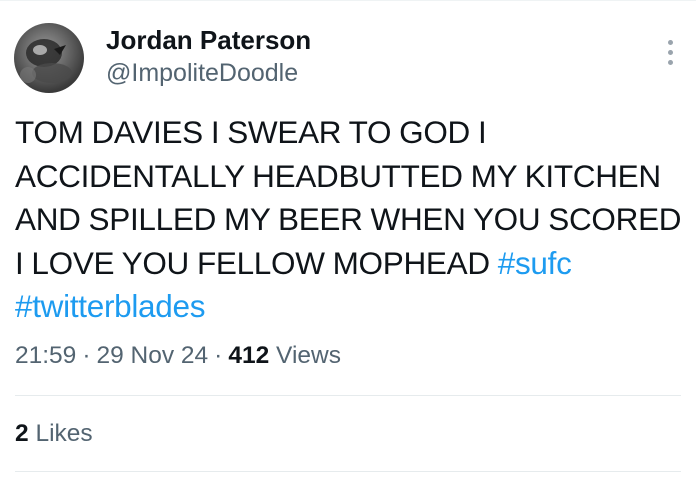 The width and height of the screenshot is (696, 479). I want to click on author-names: Jordan Paterson @ImpoliteDoodle, so click(208, 56).